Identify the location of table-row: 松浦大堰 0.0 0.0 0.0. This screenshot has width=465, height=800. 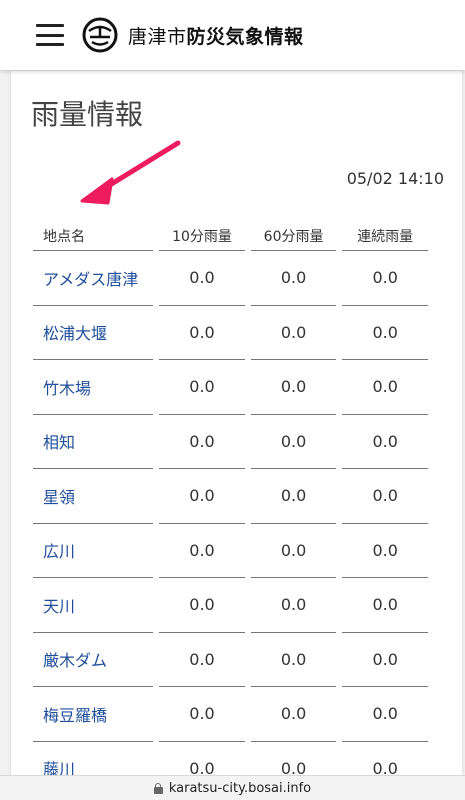
(230, 333).